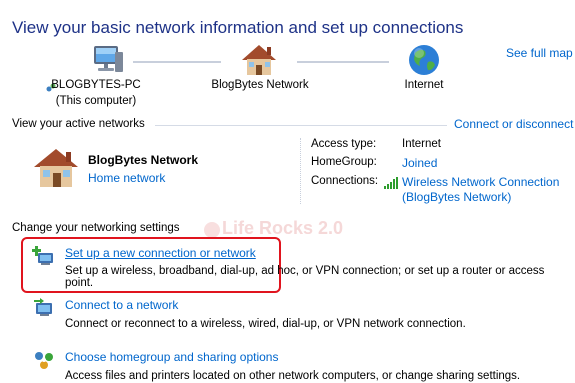 The height and width of the screenshot is (383, 575). Describe the element at coordinates (456, 197) in the screenshot. I see `wireless-connection-sub: (BlogBytes Network)` at that location.